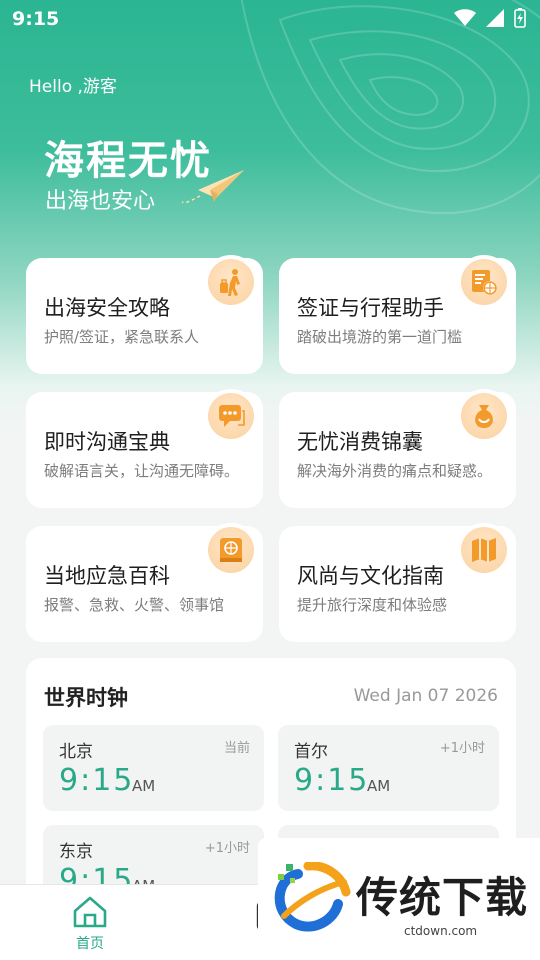  Describe the element at coordinates (153, 768) in the screenshot. I see `city-clock-beijing: 北京 当前 9:15 AM` at that location.